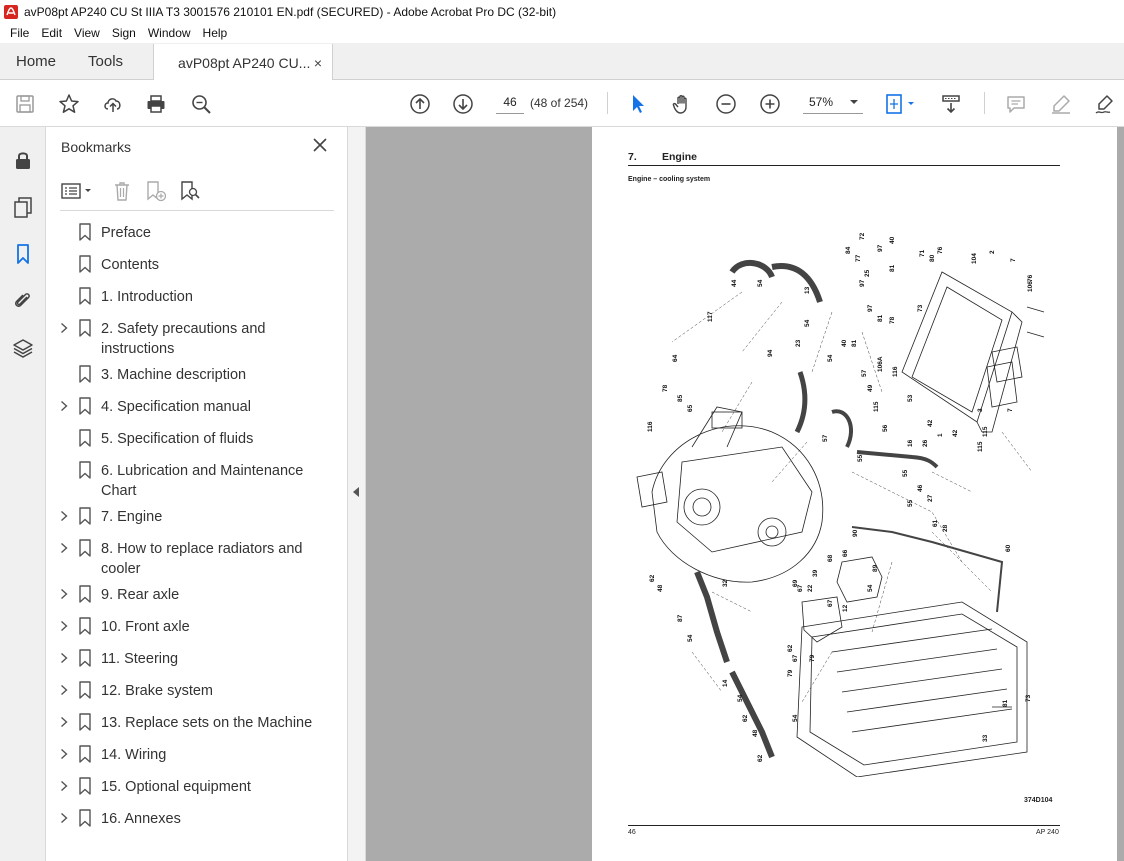 Image resolution: width=1124 pixels, height=861 pixels. Describe the element at coordinates (23, 494) in the screenshot. I see `navigation-rail` at that location.